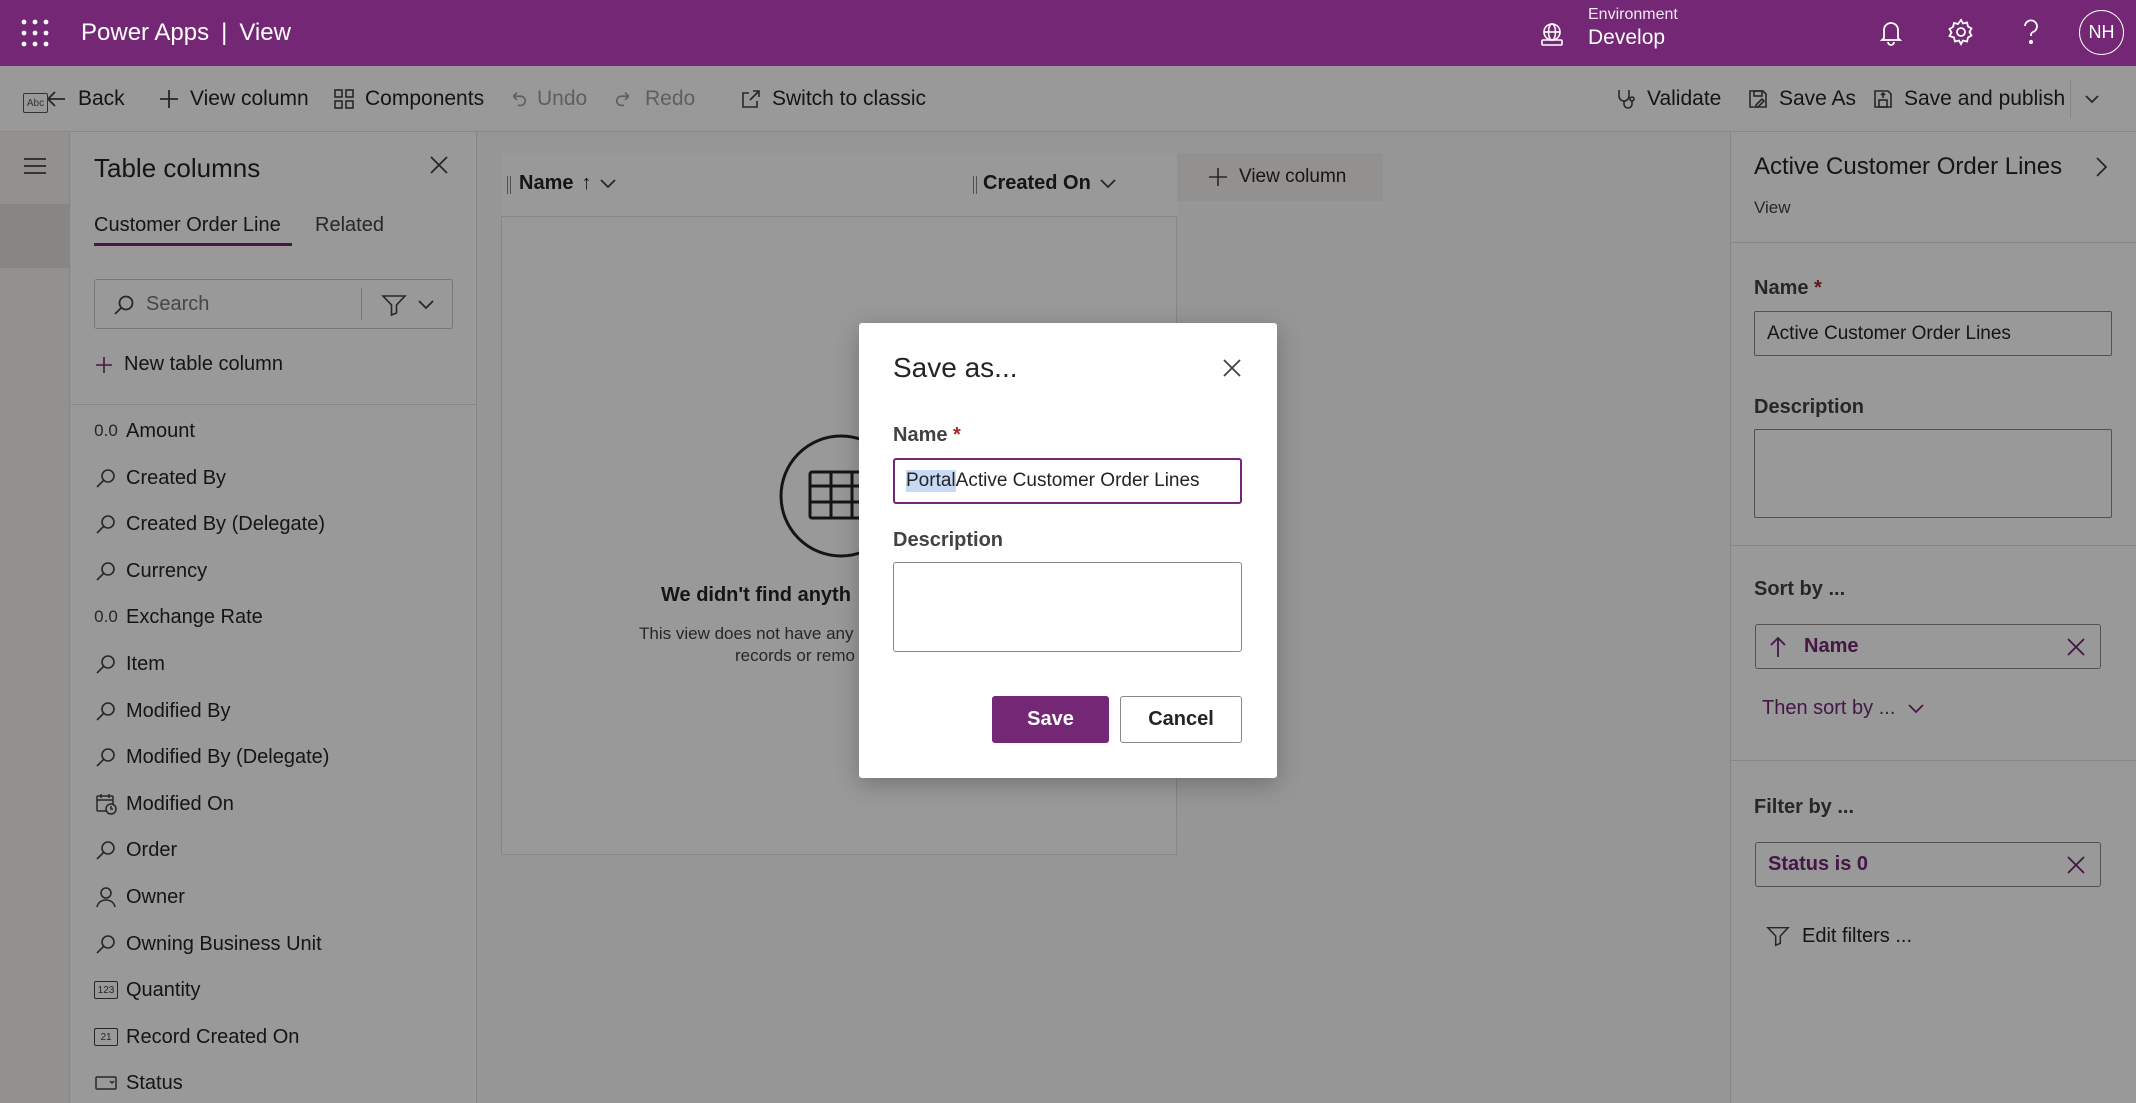 The height and width of the screenshot is (1103, 2136). Describe the element at coordinates (1077, 480) in the screenshot. I see `input-text: Active Customer Order Lines` at that location.